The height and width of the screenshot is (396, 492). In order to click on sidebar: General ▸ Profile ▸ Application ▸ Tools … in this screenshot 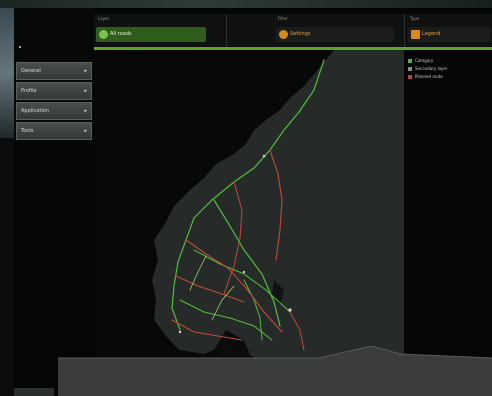, I will do `click(54, 74)`.